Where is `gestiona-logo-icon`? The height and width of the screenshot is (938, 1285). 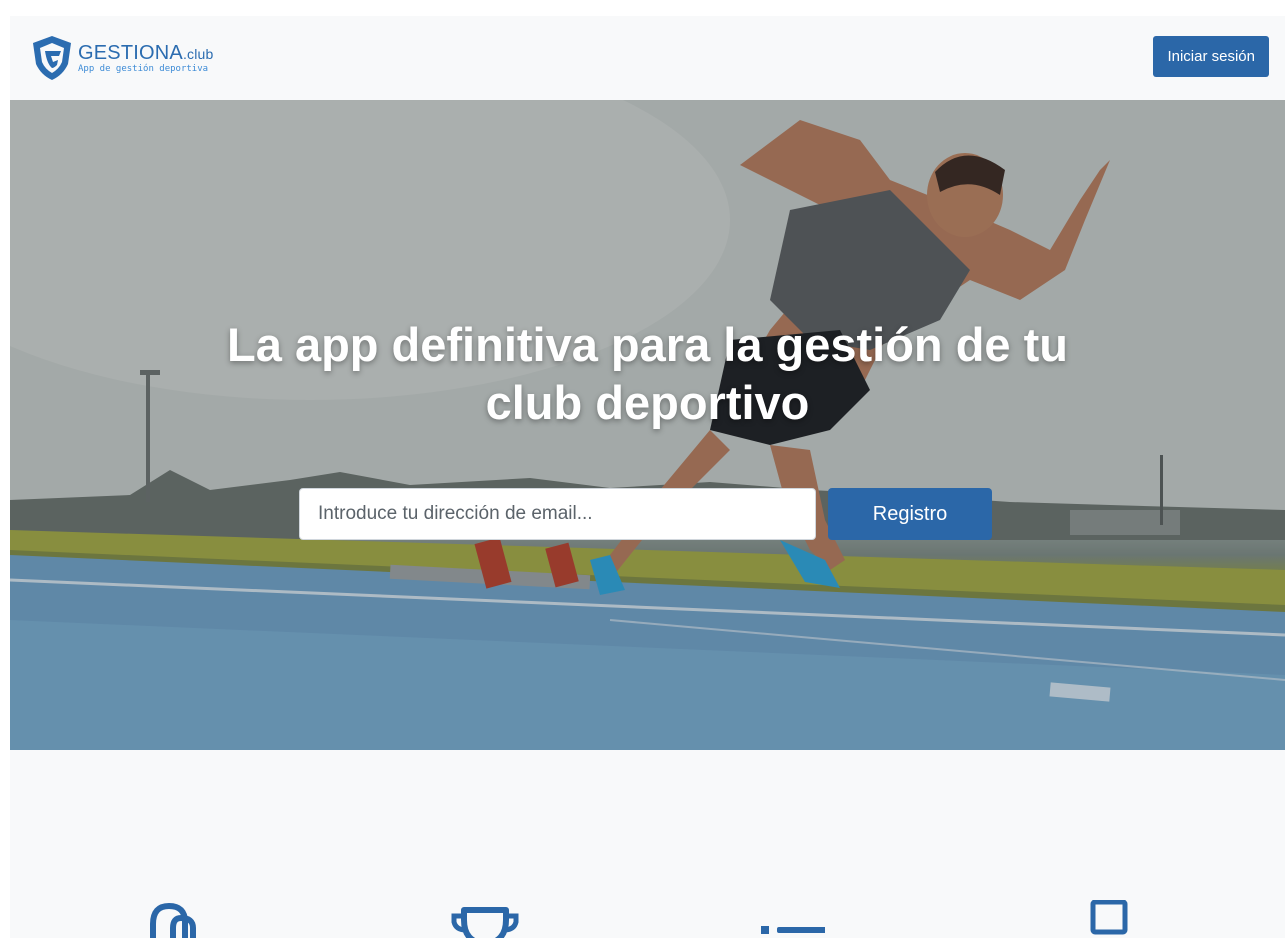 gestiona-logo-icon is located at coordinates (52, 58).